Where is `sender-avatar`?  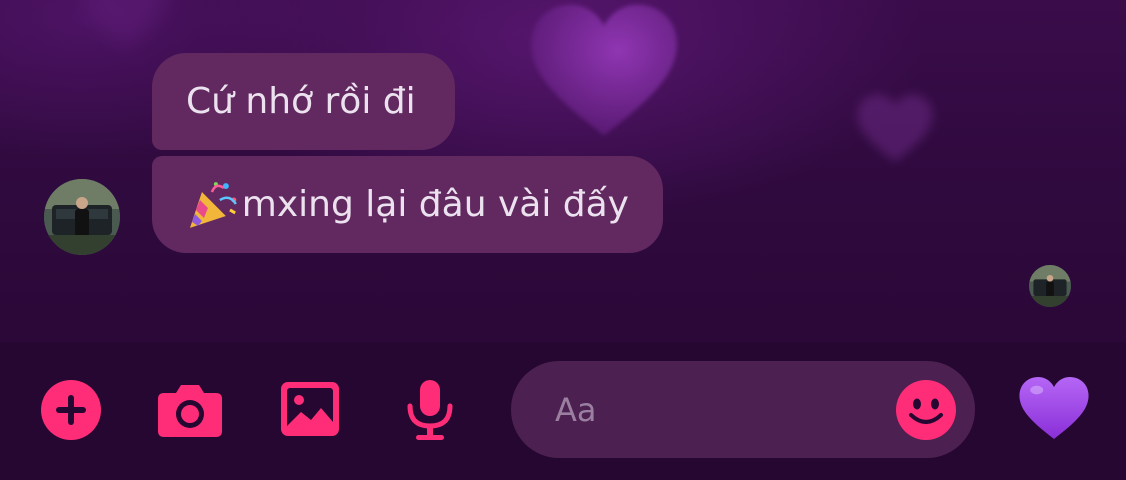
sender-avatar is located at coordinates (82, 217).